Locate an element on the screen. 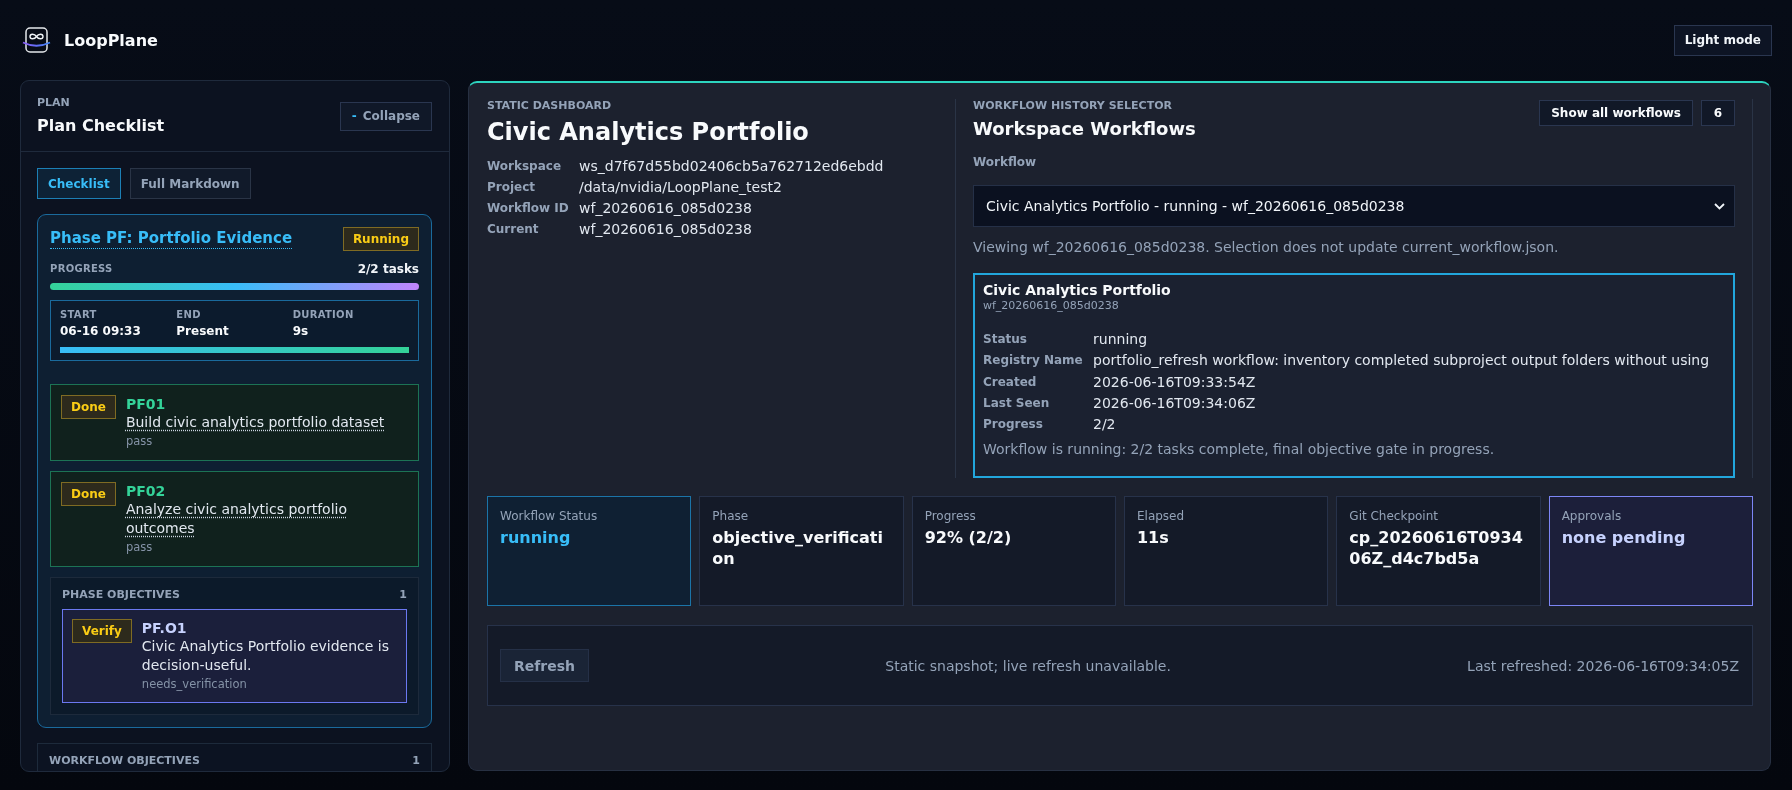 The image size is (1792, 790). infinity-logo-icon is located at coordinates (36, 40).